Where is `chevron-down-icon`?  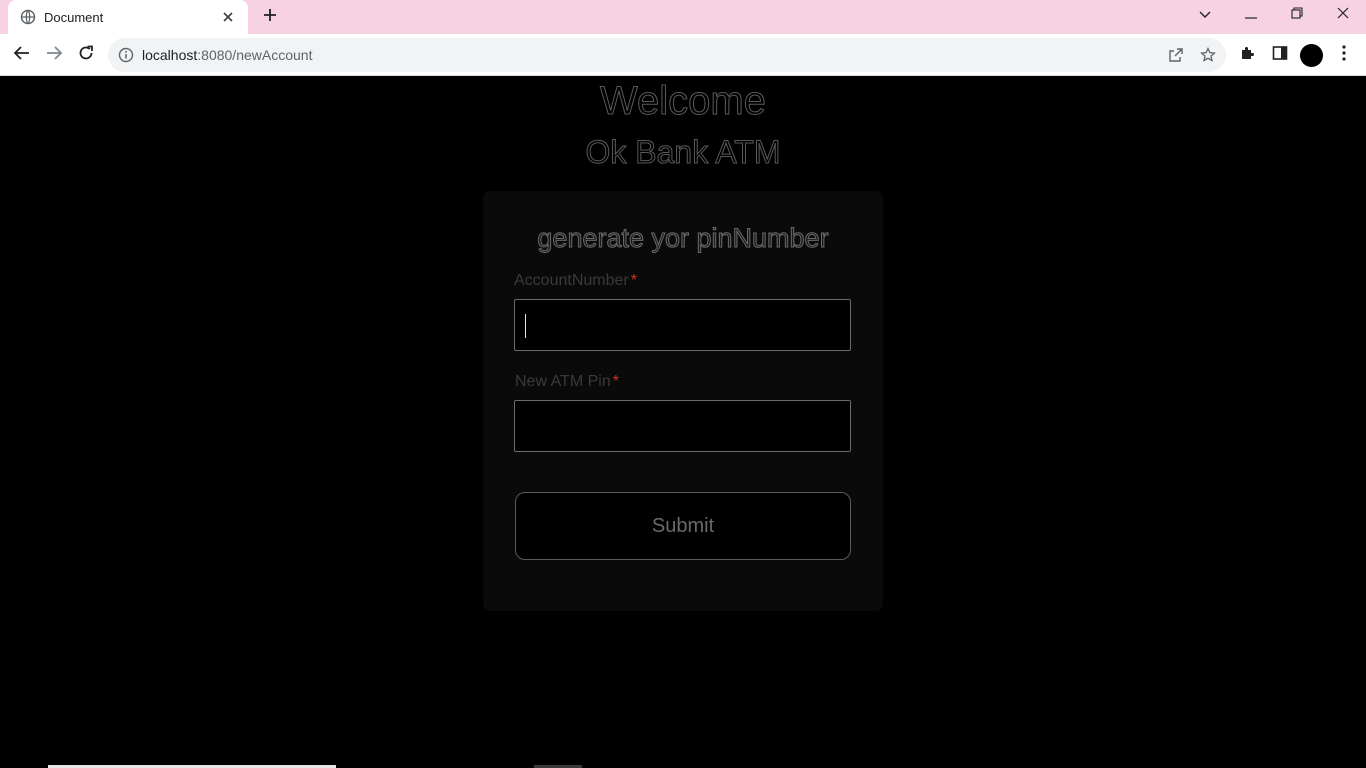
chevron-down-icon is located at coordinates (1205, 15).